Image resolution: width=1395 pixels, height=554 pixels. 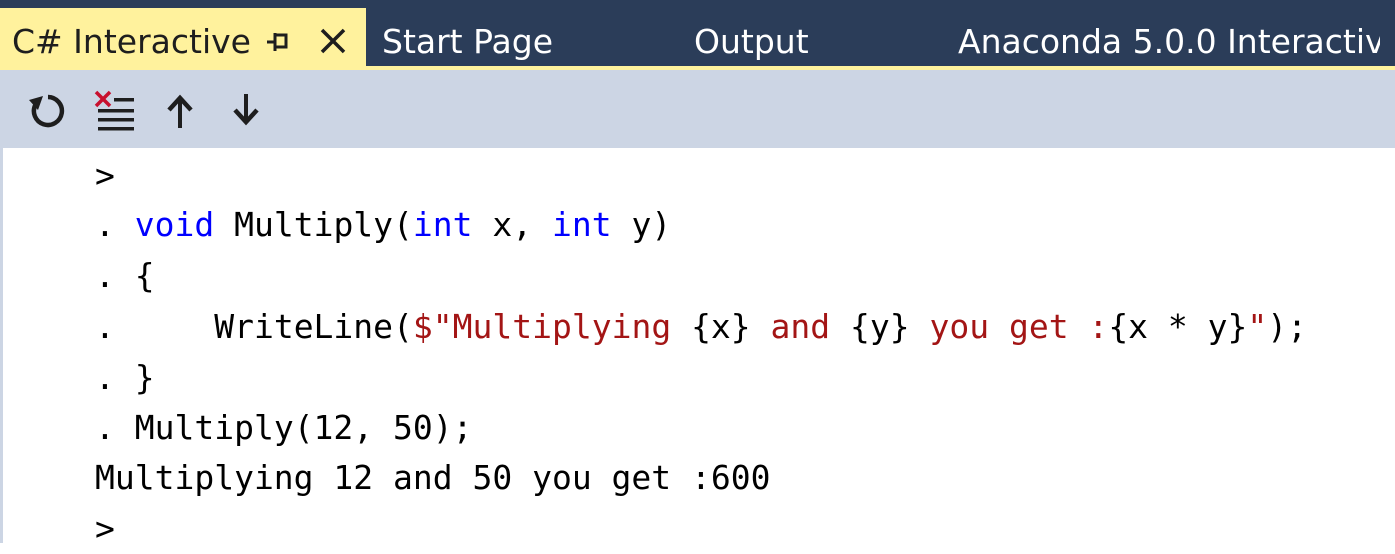 I want to click on tab-start-page: Start Page, so click(x=467, y=41).